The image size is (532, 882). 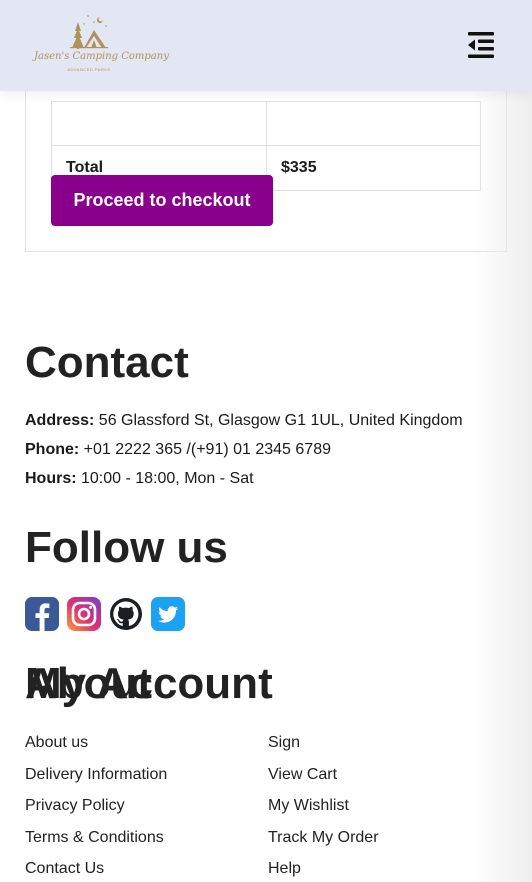 I want to click on hours-line: Hours: 10:00 - 18:00, Mon - Sat, so click(x=139, y=479).